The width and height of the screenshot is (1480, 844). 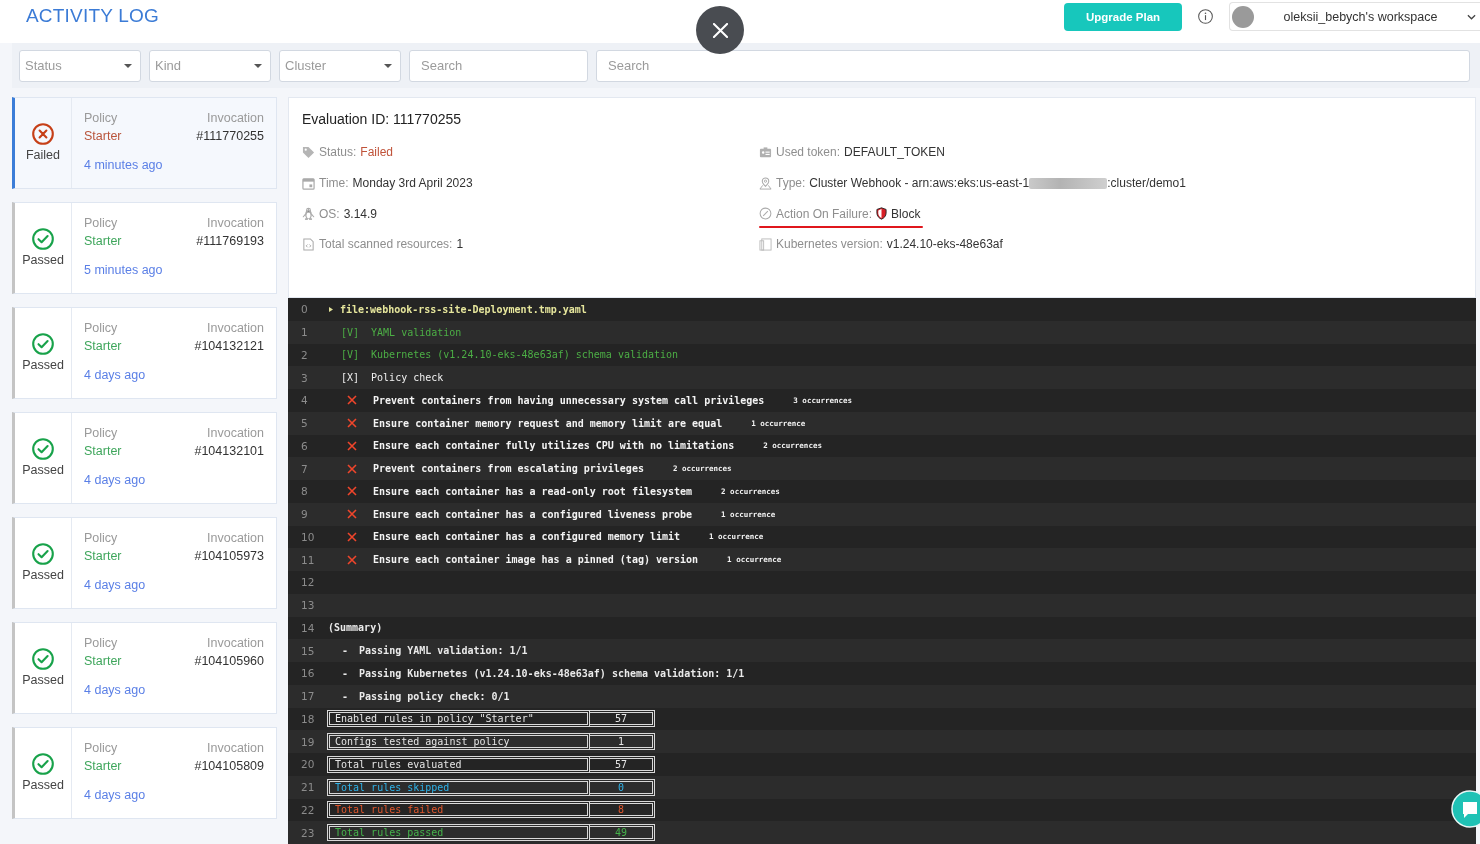 I want to click on chat-bubble-icon, so click(x=1465, y=809).